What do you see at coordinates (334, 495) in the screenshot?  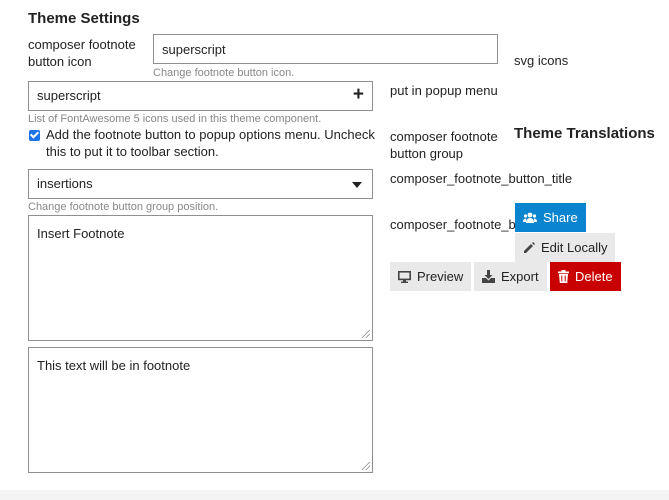 I see `footer-strip` at bounding box center [334, 495].